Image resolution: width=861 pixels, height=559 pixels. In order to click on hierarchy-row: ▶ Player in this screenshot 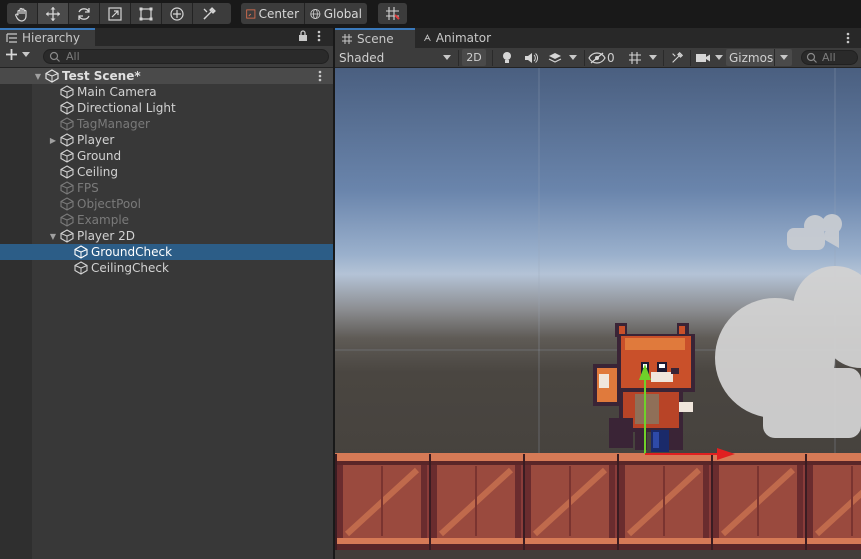, I will do `click(166, 140)`.